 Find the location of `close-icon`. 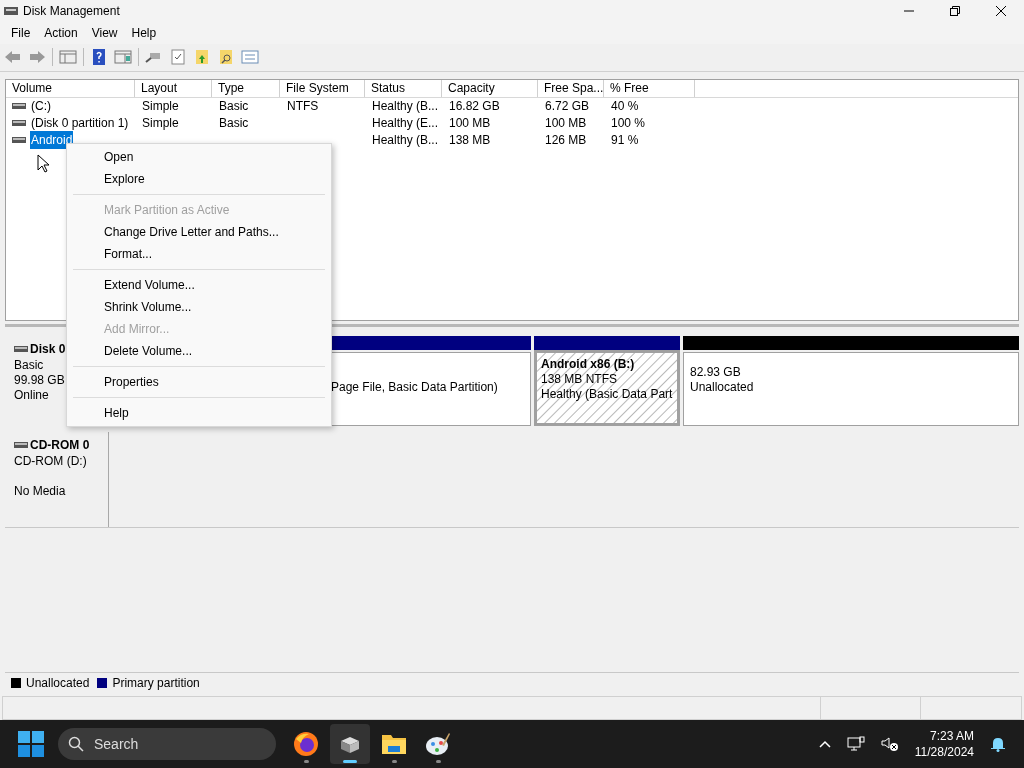

close-icon is located at coordinates (1001, 10).